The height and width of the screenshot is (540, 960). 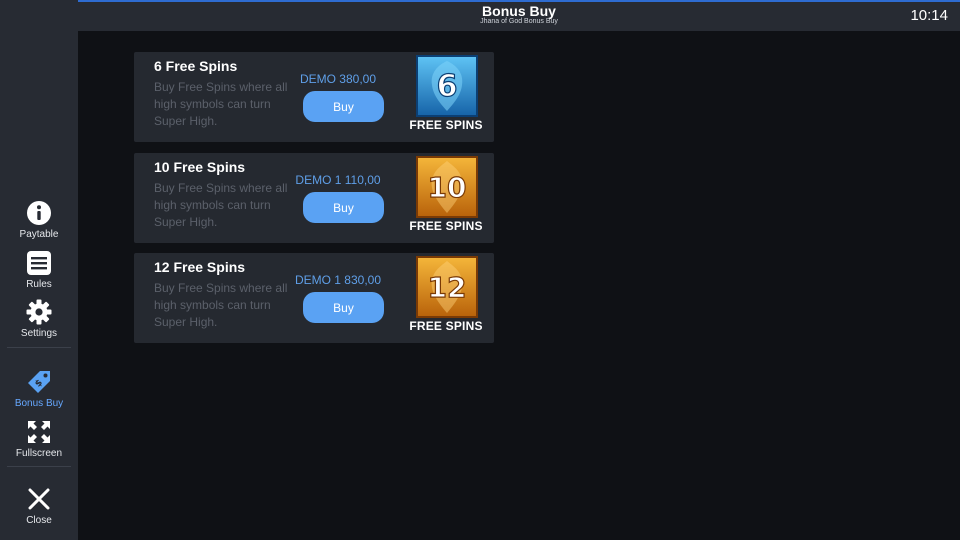 I want to click on gear-icon, so click(x=39, y=312).